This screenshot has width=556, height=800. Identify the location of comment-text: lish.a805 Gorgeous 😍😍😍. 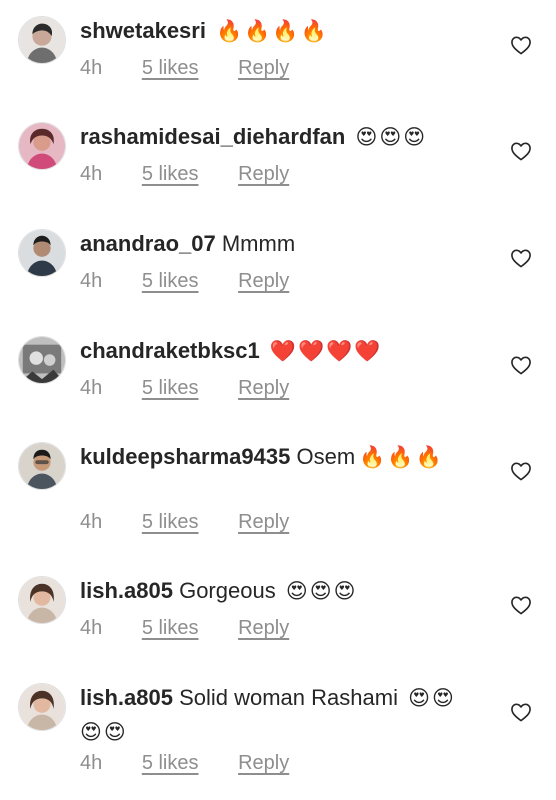
(276, 591).